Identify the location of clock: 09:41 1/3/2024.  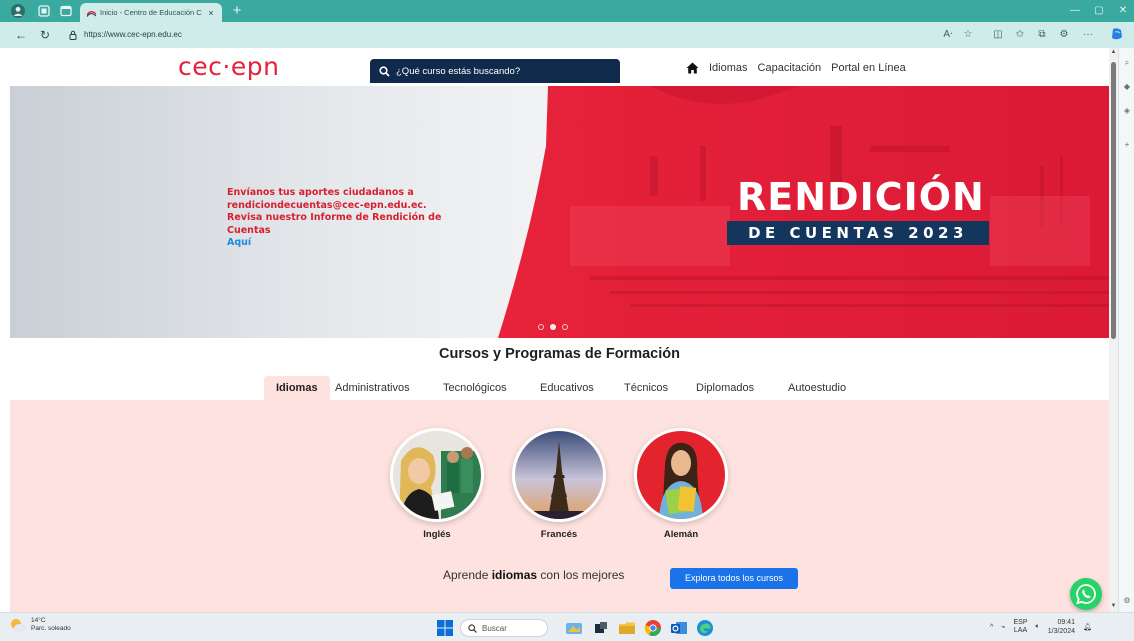
(1061, 627).